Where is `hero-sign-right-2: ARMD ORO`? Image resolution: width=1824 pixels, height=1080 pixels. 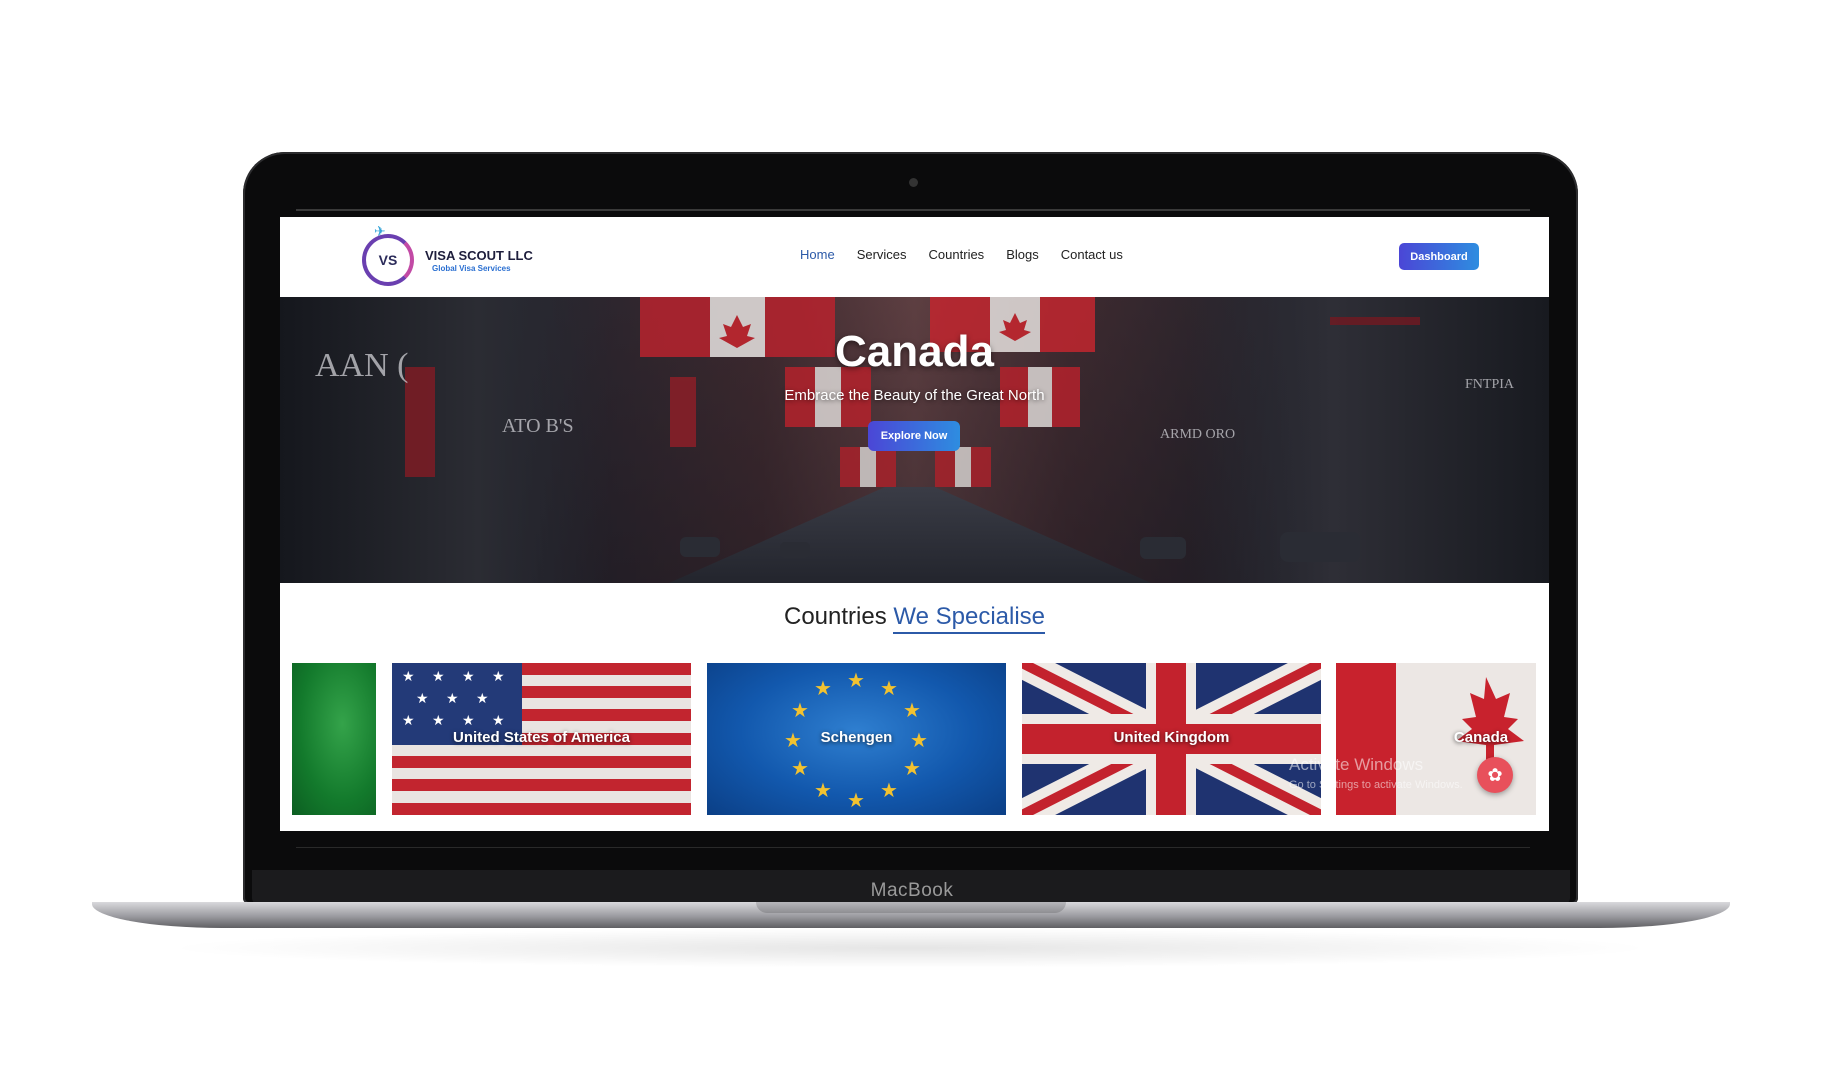
hero-sign-right-2: ARMD ORO is located at coordinates (1198, 434).